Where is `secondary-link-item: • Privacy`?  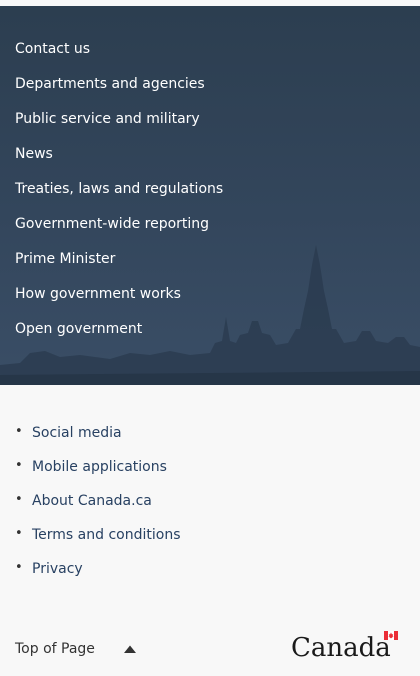
secondary-link-item: • Privacy is located at coordinates (98, 575).